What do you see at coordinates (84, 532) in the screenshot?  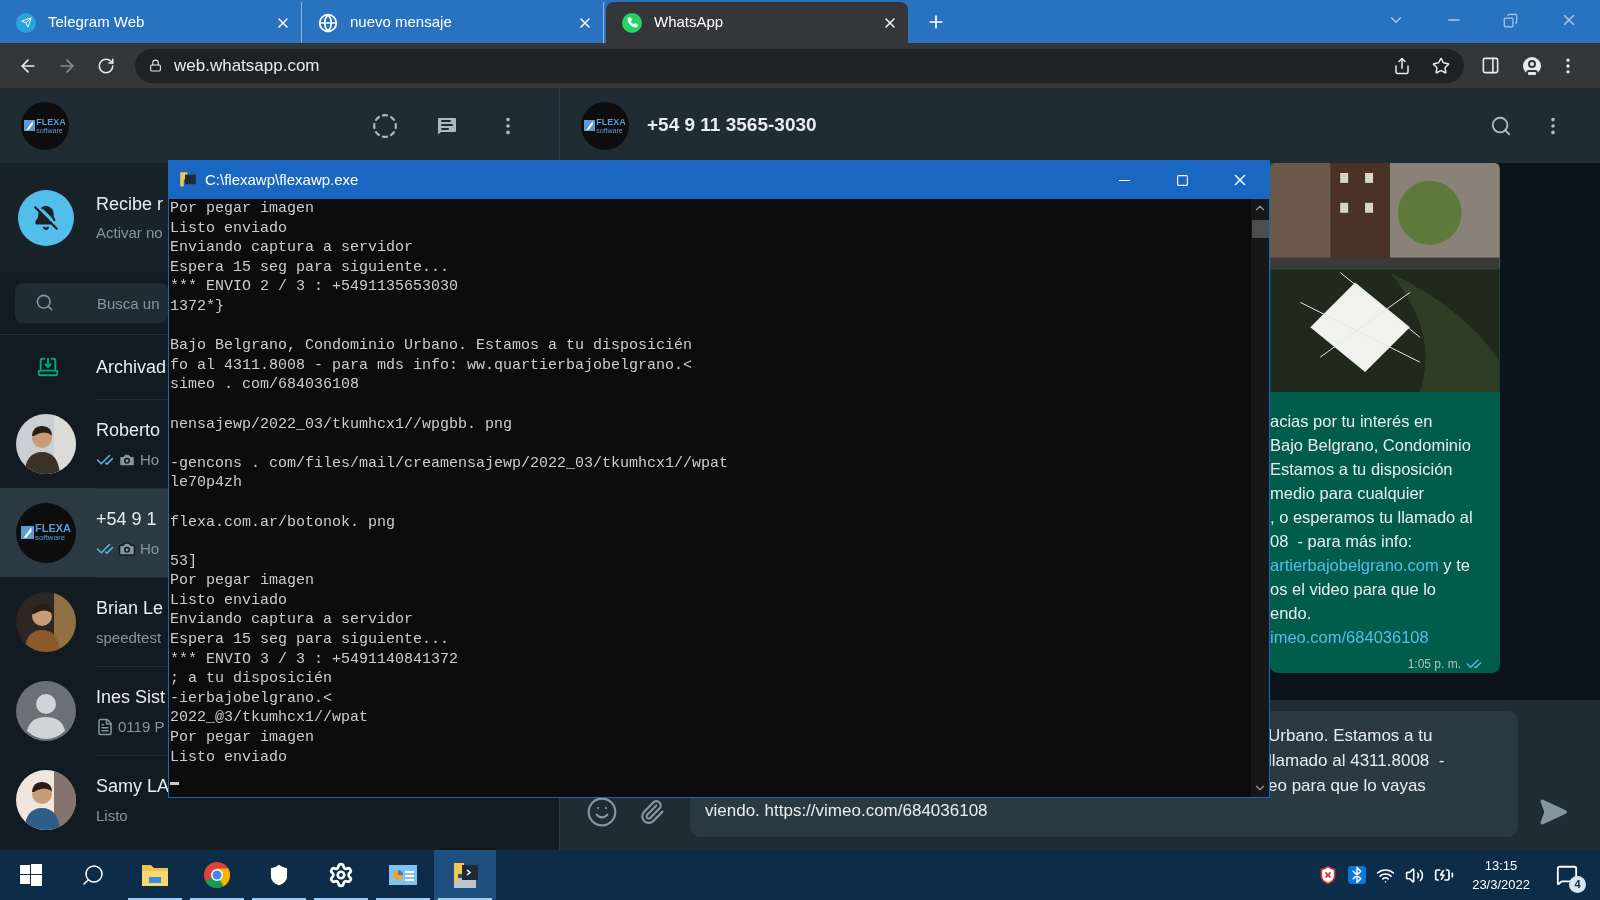 I see `chat-list-item: FLEXA software +54 9 1 Ho` at bounding box center [84, 532].